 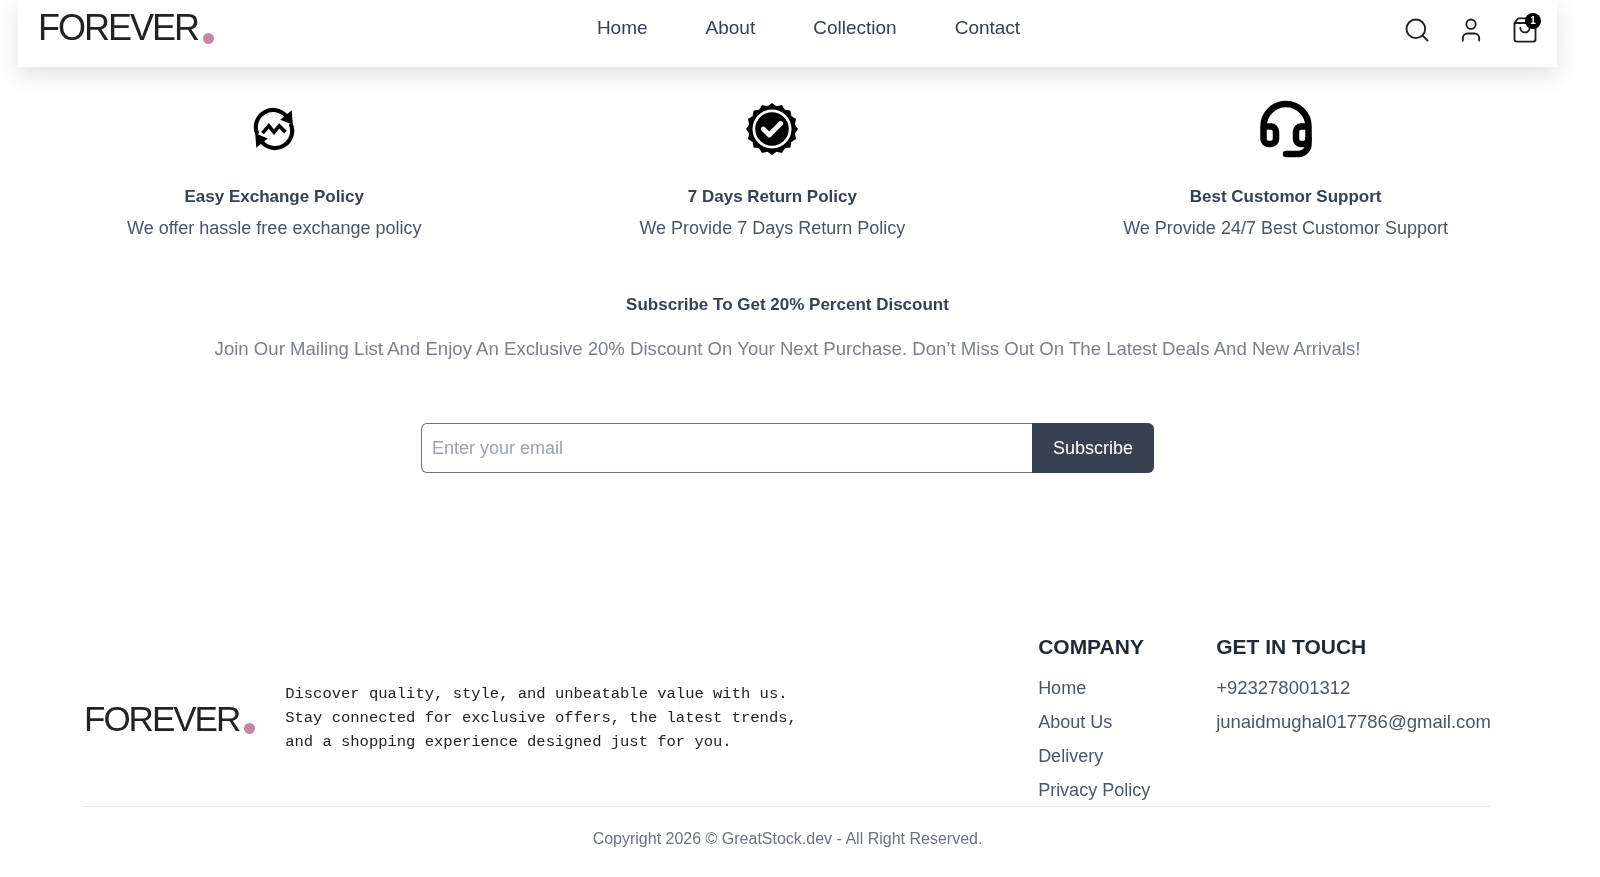 I want to click on subscribe-button: Subscribe, so click(x=1093, y=448).